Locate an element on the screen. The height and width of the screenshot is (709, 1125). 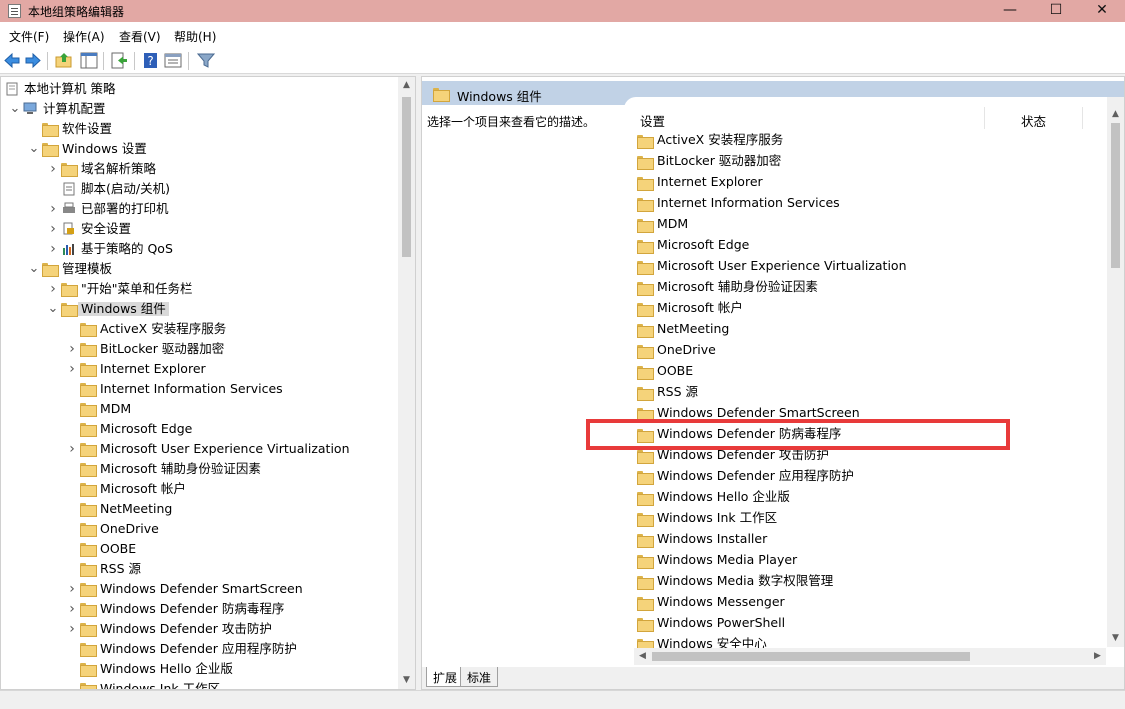
menu-file: 文件(F) is located at coordinates (29, 36).